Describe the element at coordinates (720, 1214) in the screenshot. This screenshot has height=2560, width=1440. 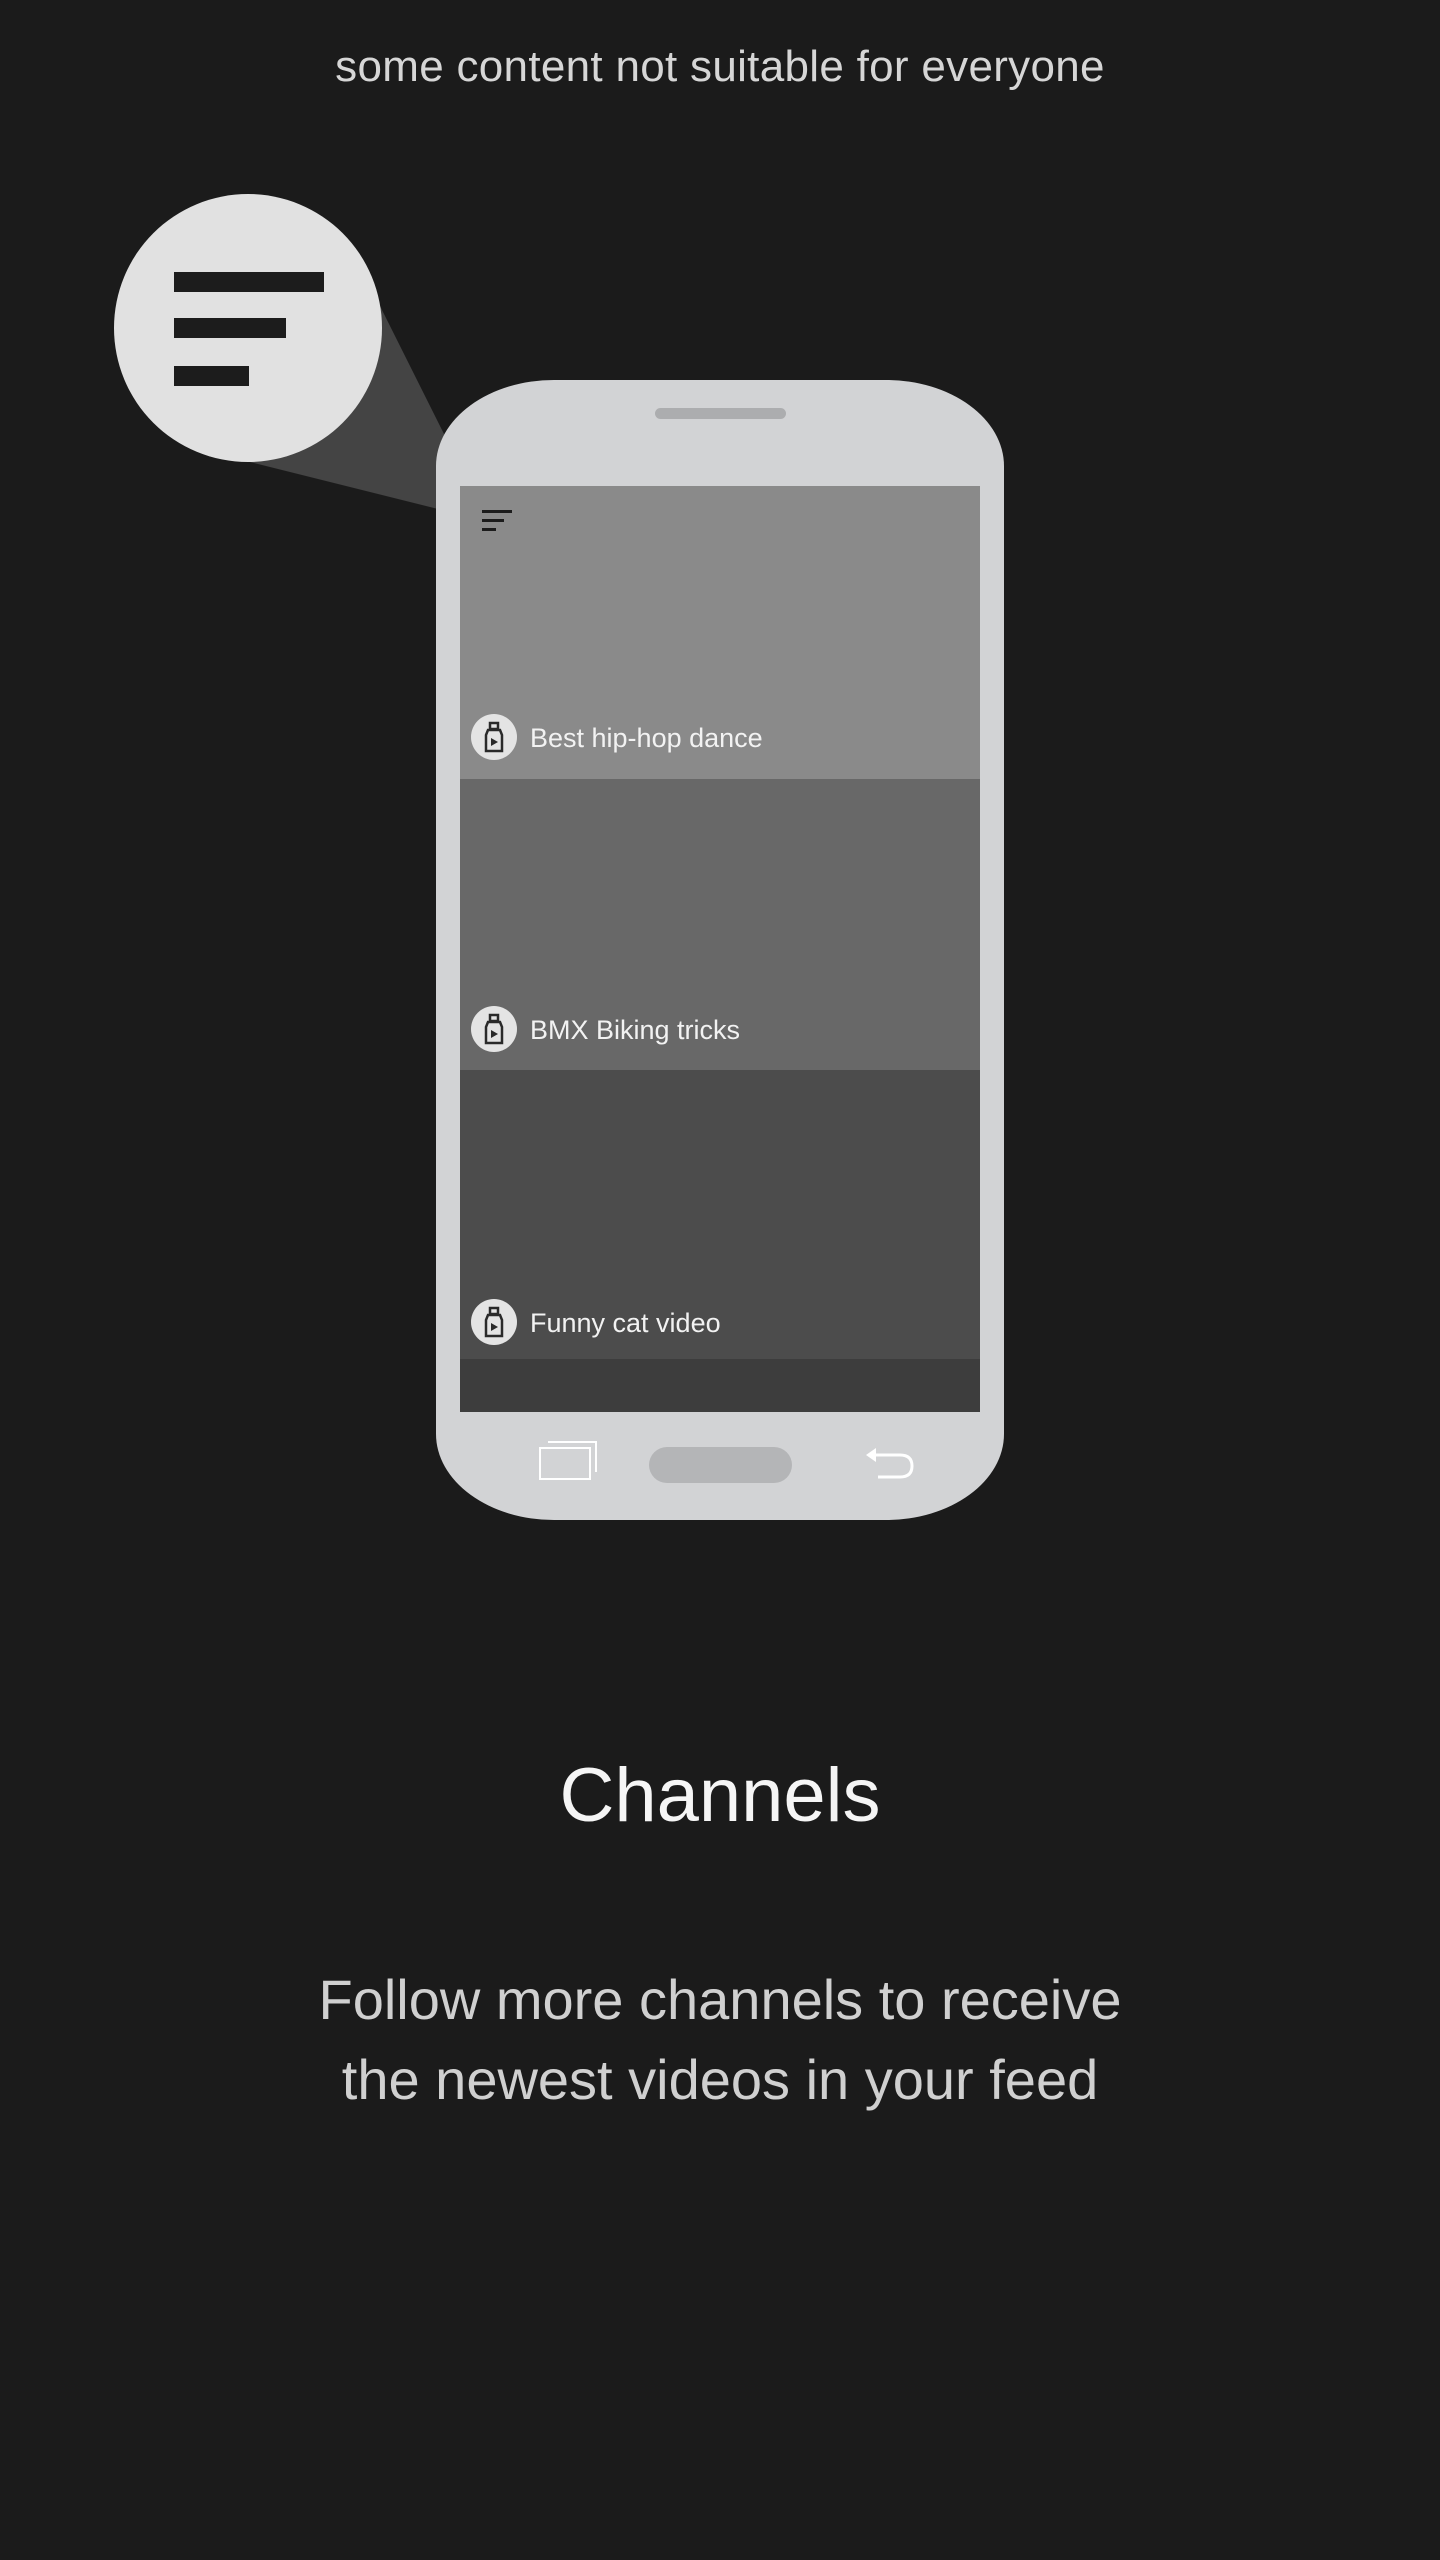
I see `channel-card: Funny cat video` at that location.